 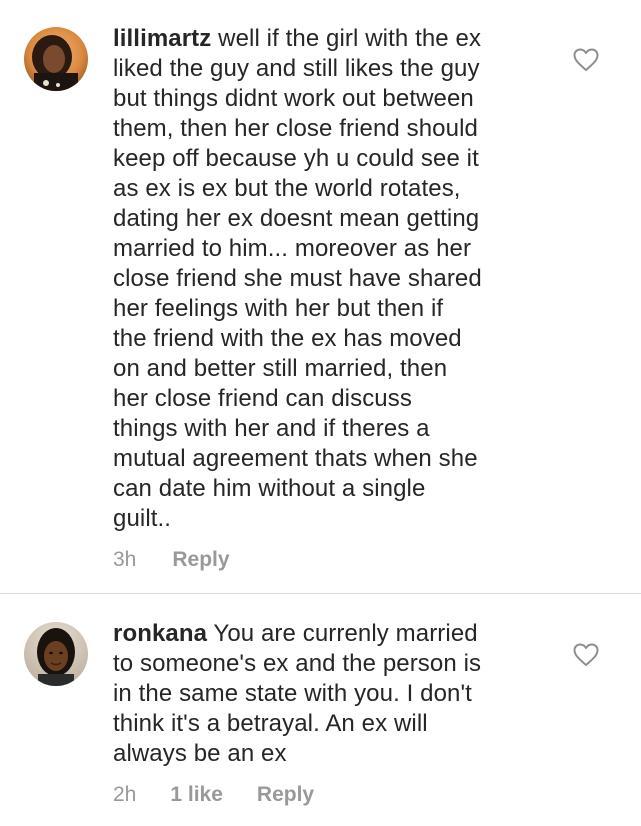 What do you see at coordinates (293, 98) in the screenshot?
I see `comment-line: but things didnt work out between` at bounding box center [293, 98].